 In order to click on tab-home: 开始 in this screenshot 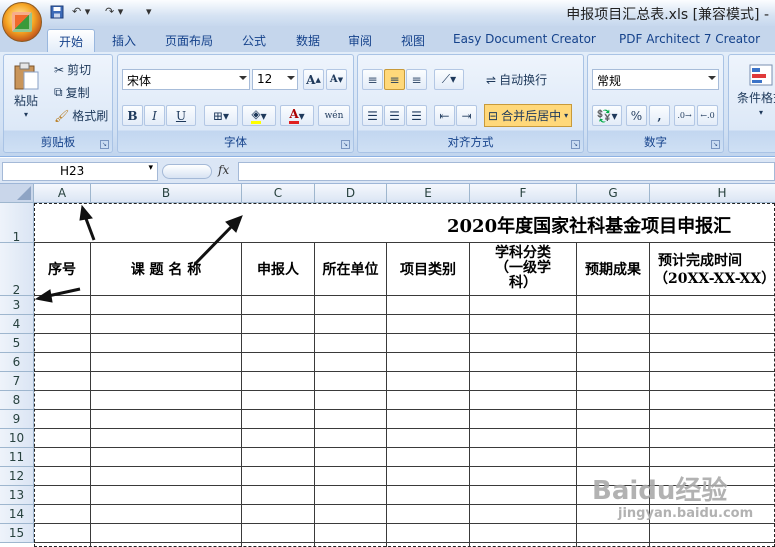, I will do `click(71, 40)`.